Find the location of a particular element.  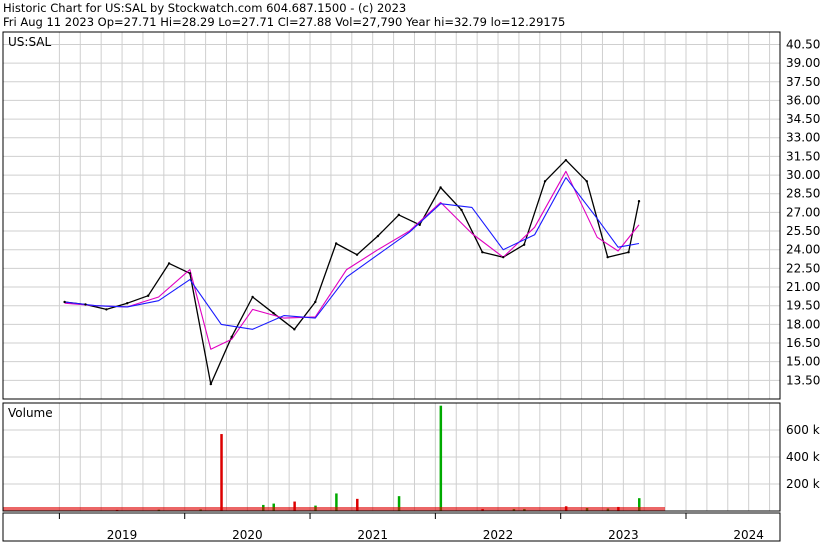

price-tick-label: 31.50 is located at coordinates (803, 156).